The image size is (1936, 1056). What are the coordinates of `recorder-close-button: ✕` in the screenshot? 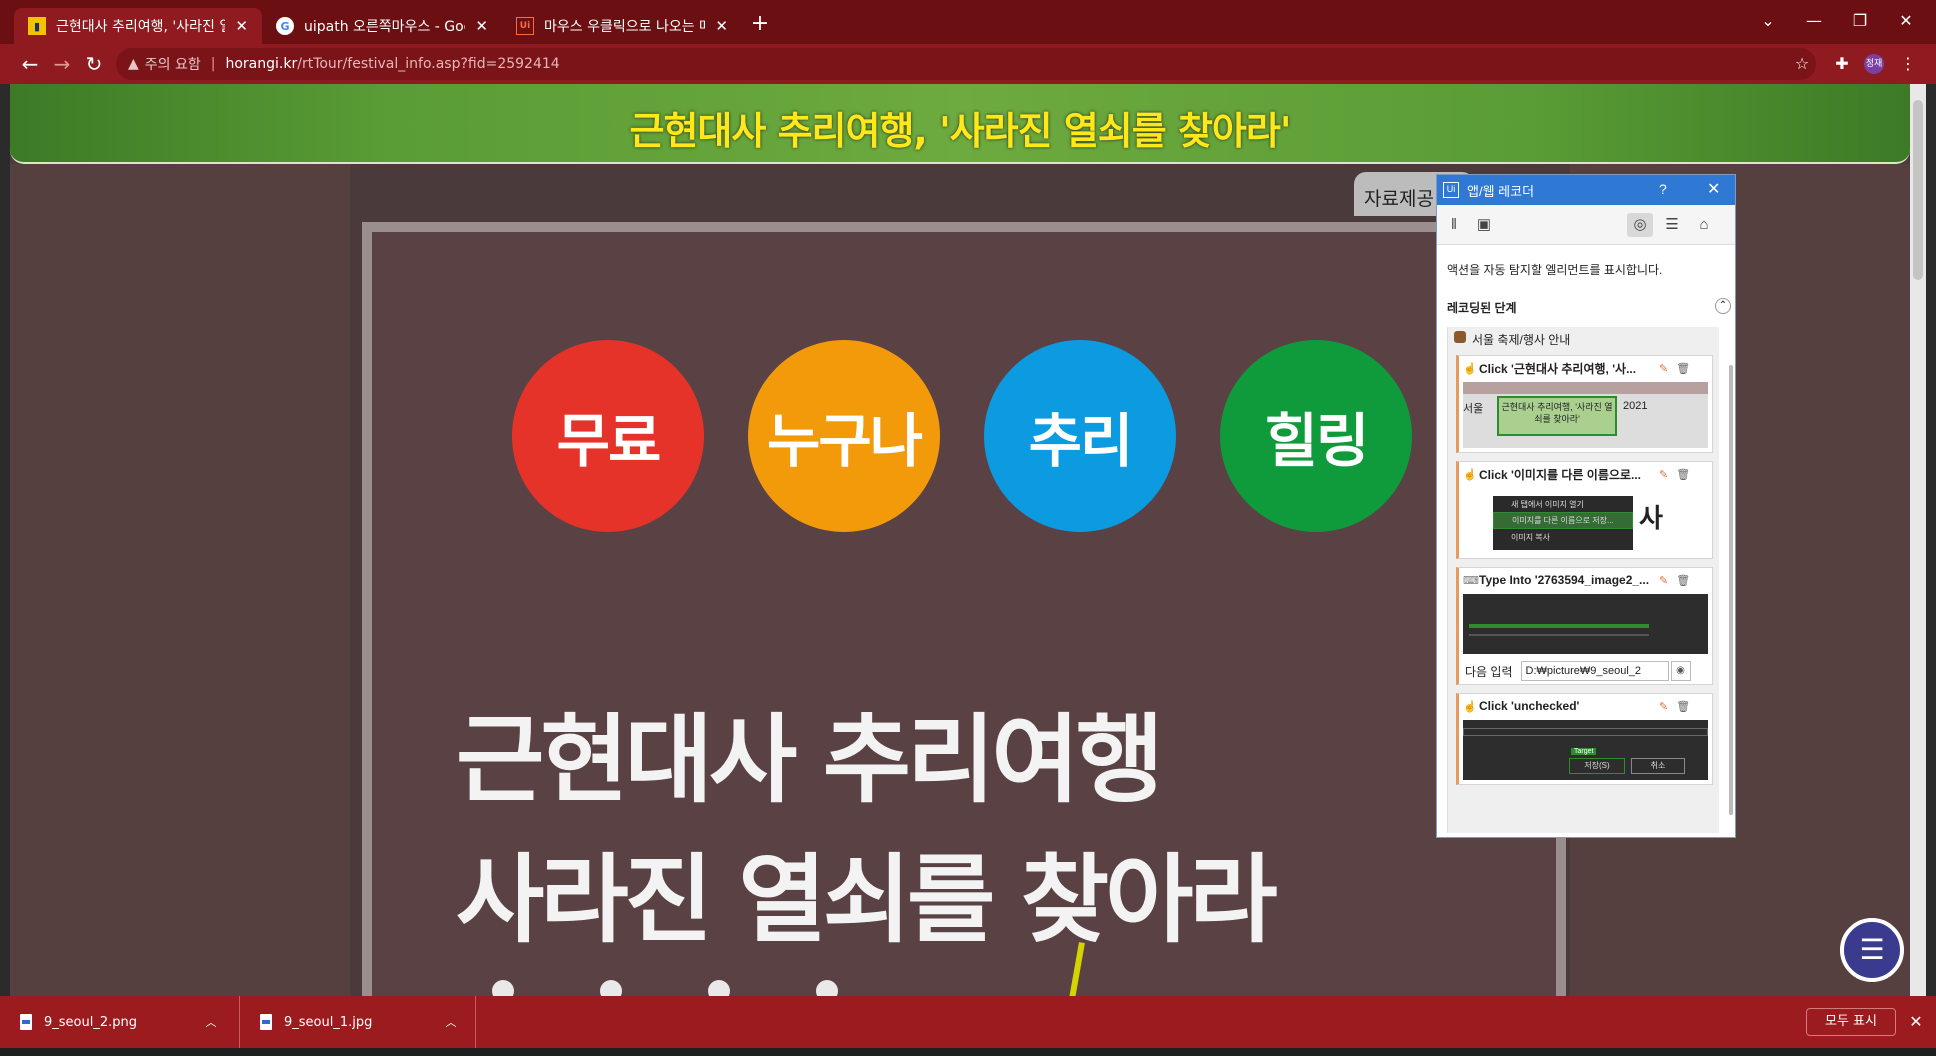 It's located at (1713, 189).